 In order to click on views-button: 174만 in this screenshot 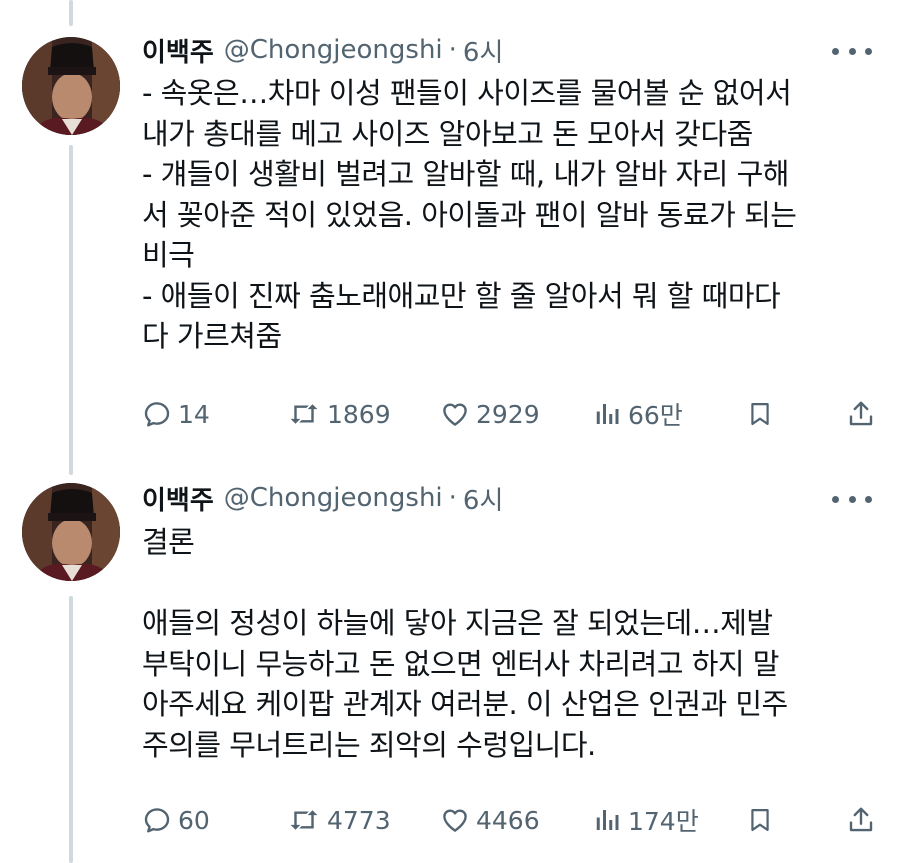, I will do `click(646, 820)`.